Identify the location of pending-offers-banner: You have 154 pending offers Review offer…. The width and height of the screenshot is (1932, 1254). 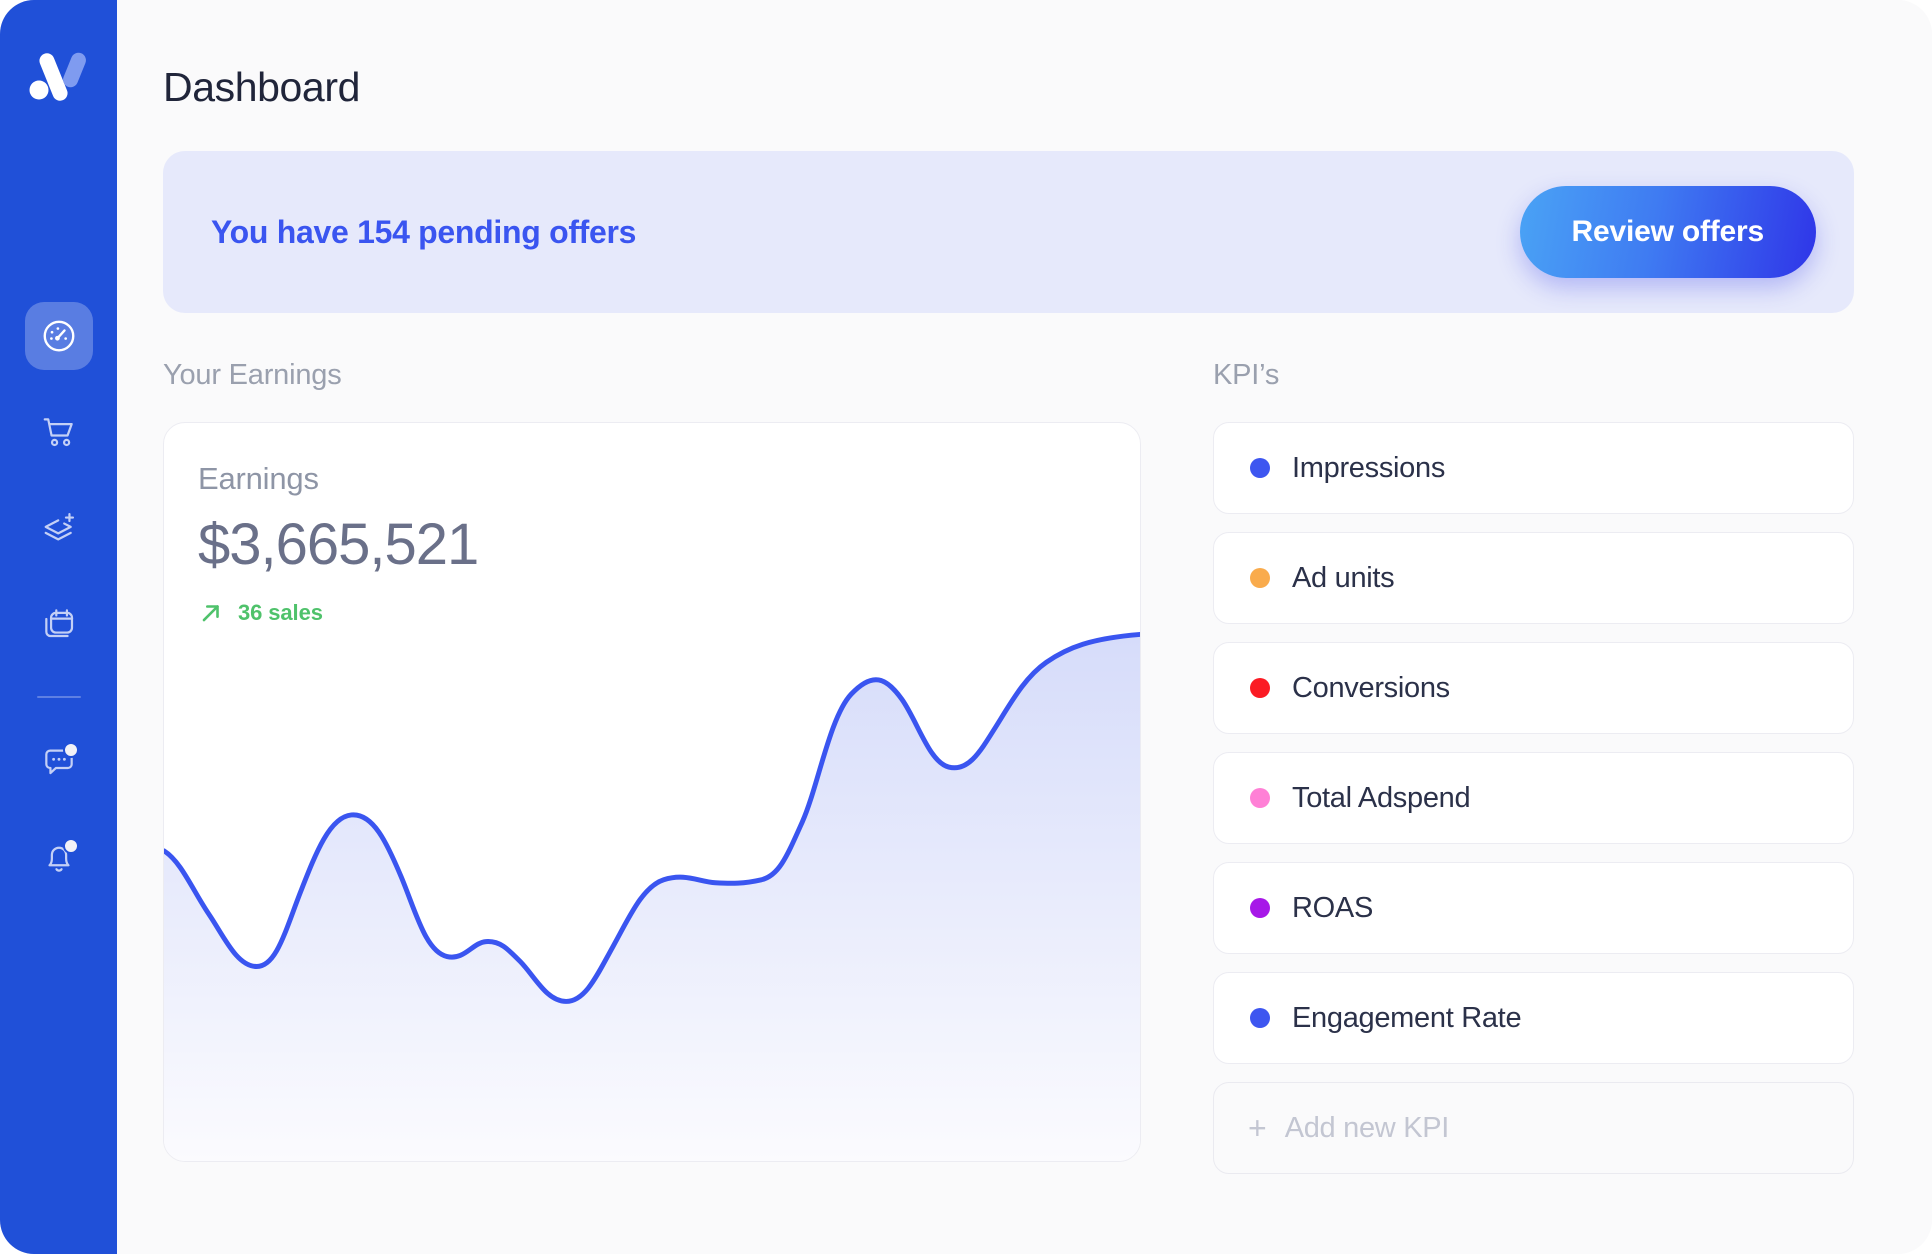
(1008, 232).